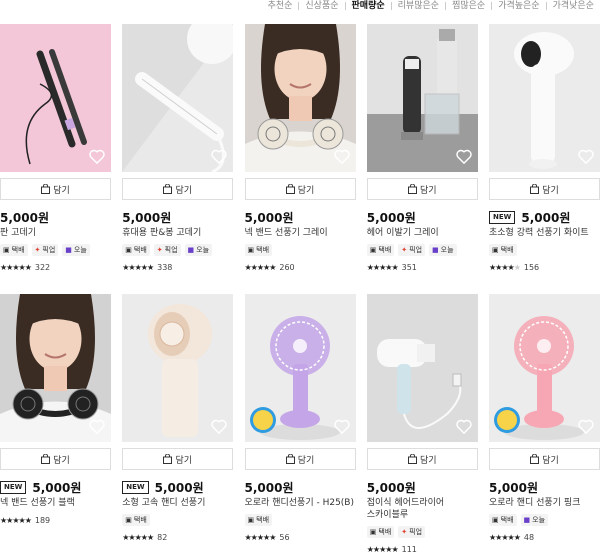 The height and width of the screenshot is (555, 600). What do you see at coordinates (55, 520) in the screenshot?
I see `product-rating: ★★★★★ 189` at bounding box center [55, 520].